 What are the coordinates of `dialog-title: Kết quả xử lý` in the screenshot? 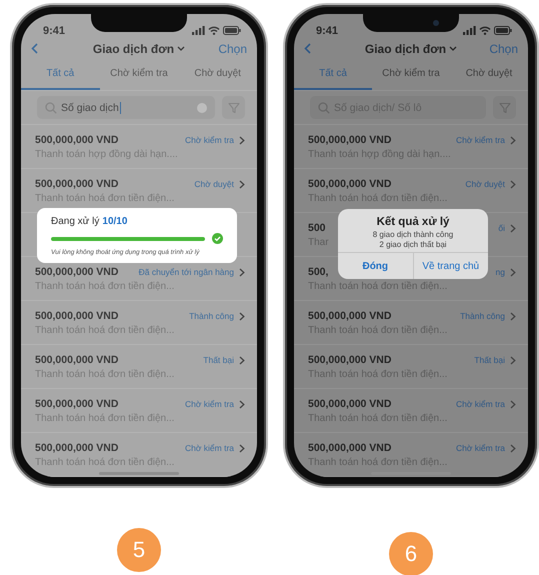 It's located at (413, 222).